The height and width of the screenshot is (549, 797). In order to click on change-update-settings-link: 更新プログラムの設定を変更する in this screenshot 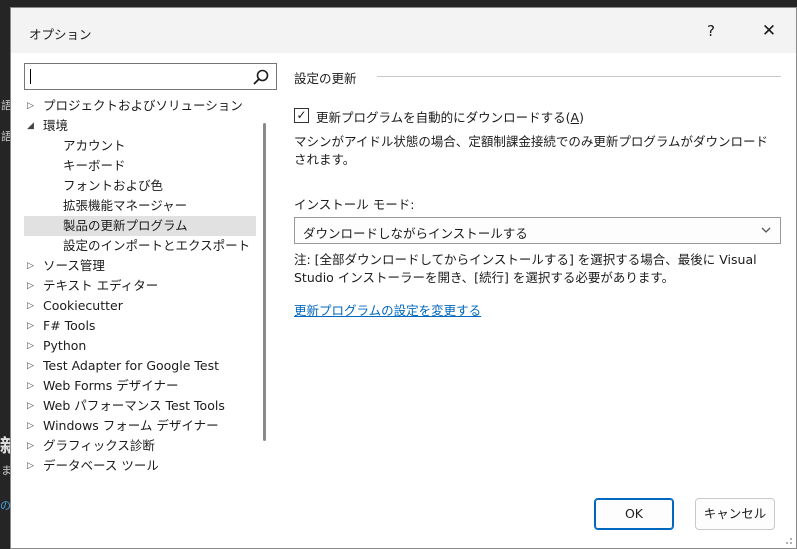, I will do `click(387, 309)`.